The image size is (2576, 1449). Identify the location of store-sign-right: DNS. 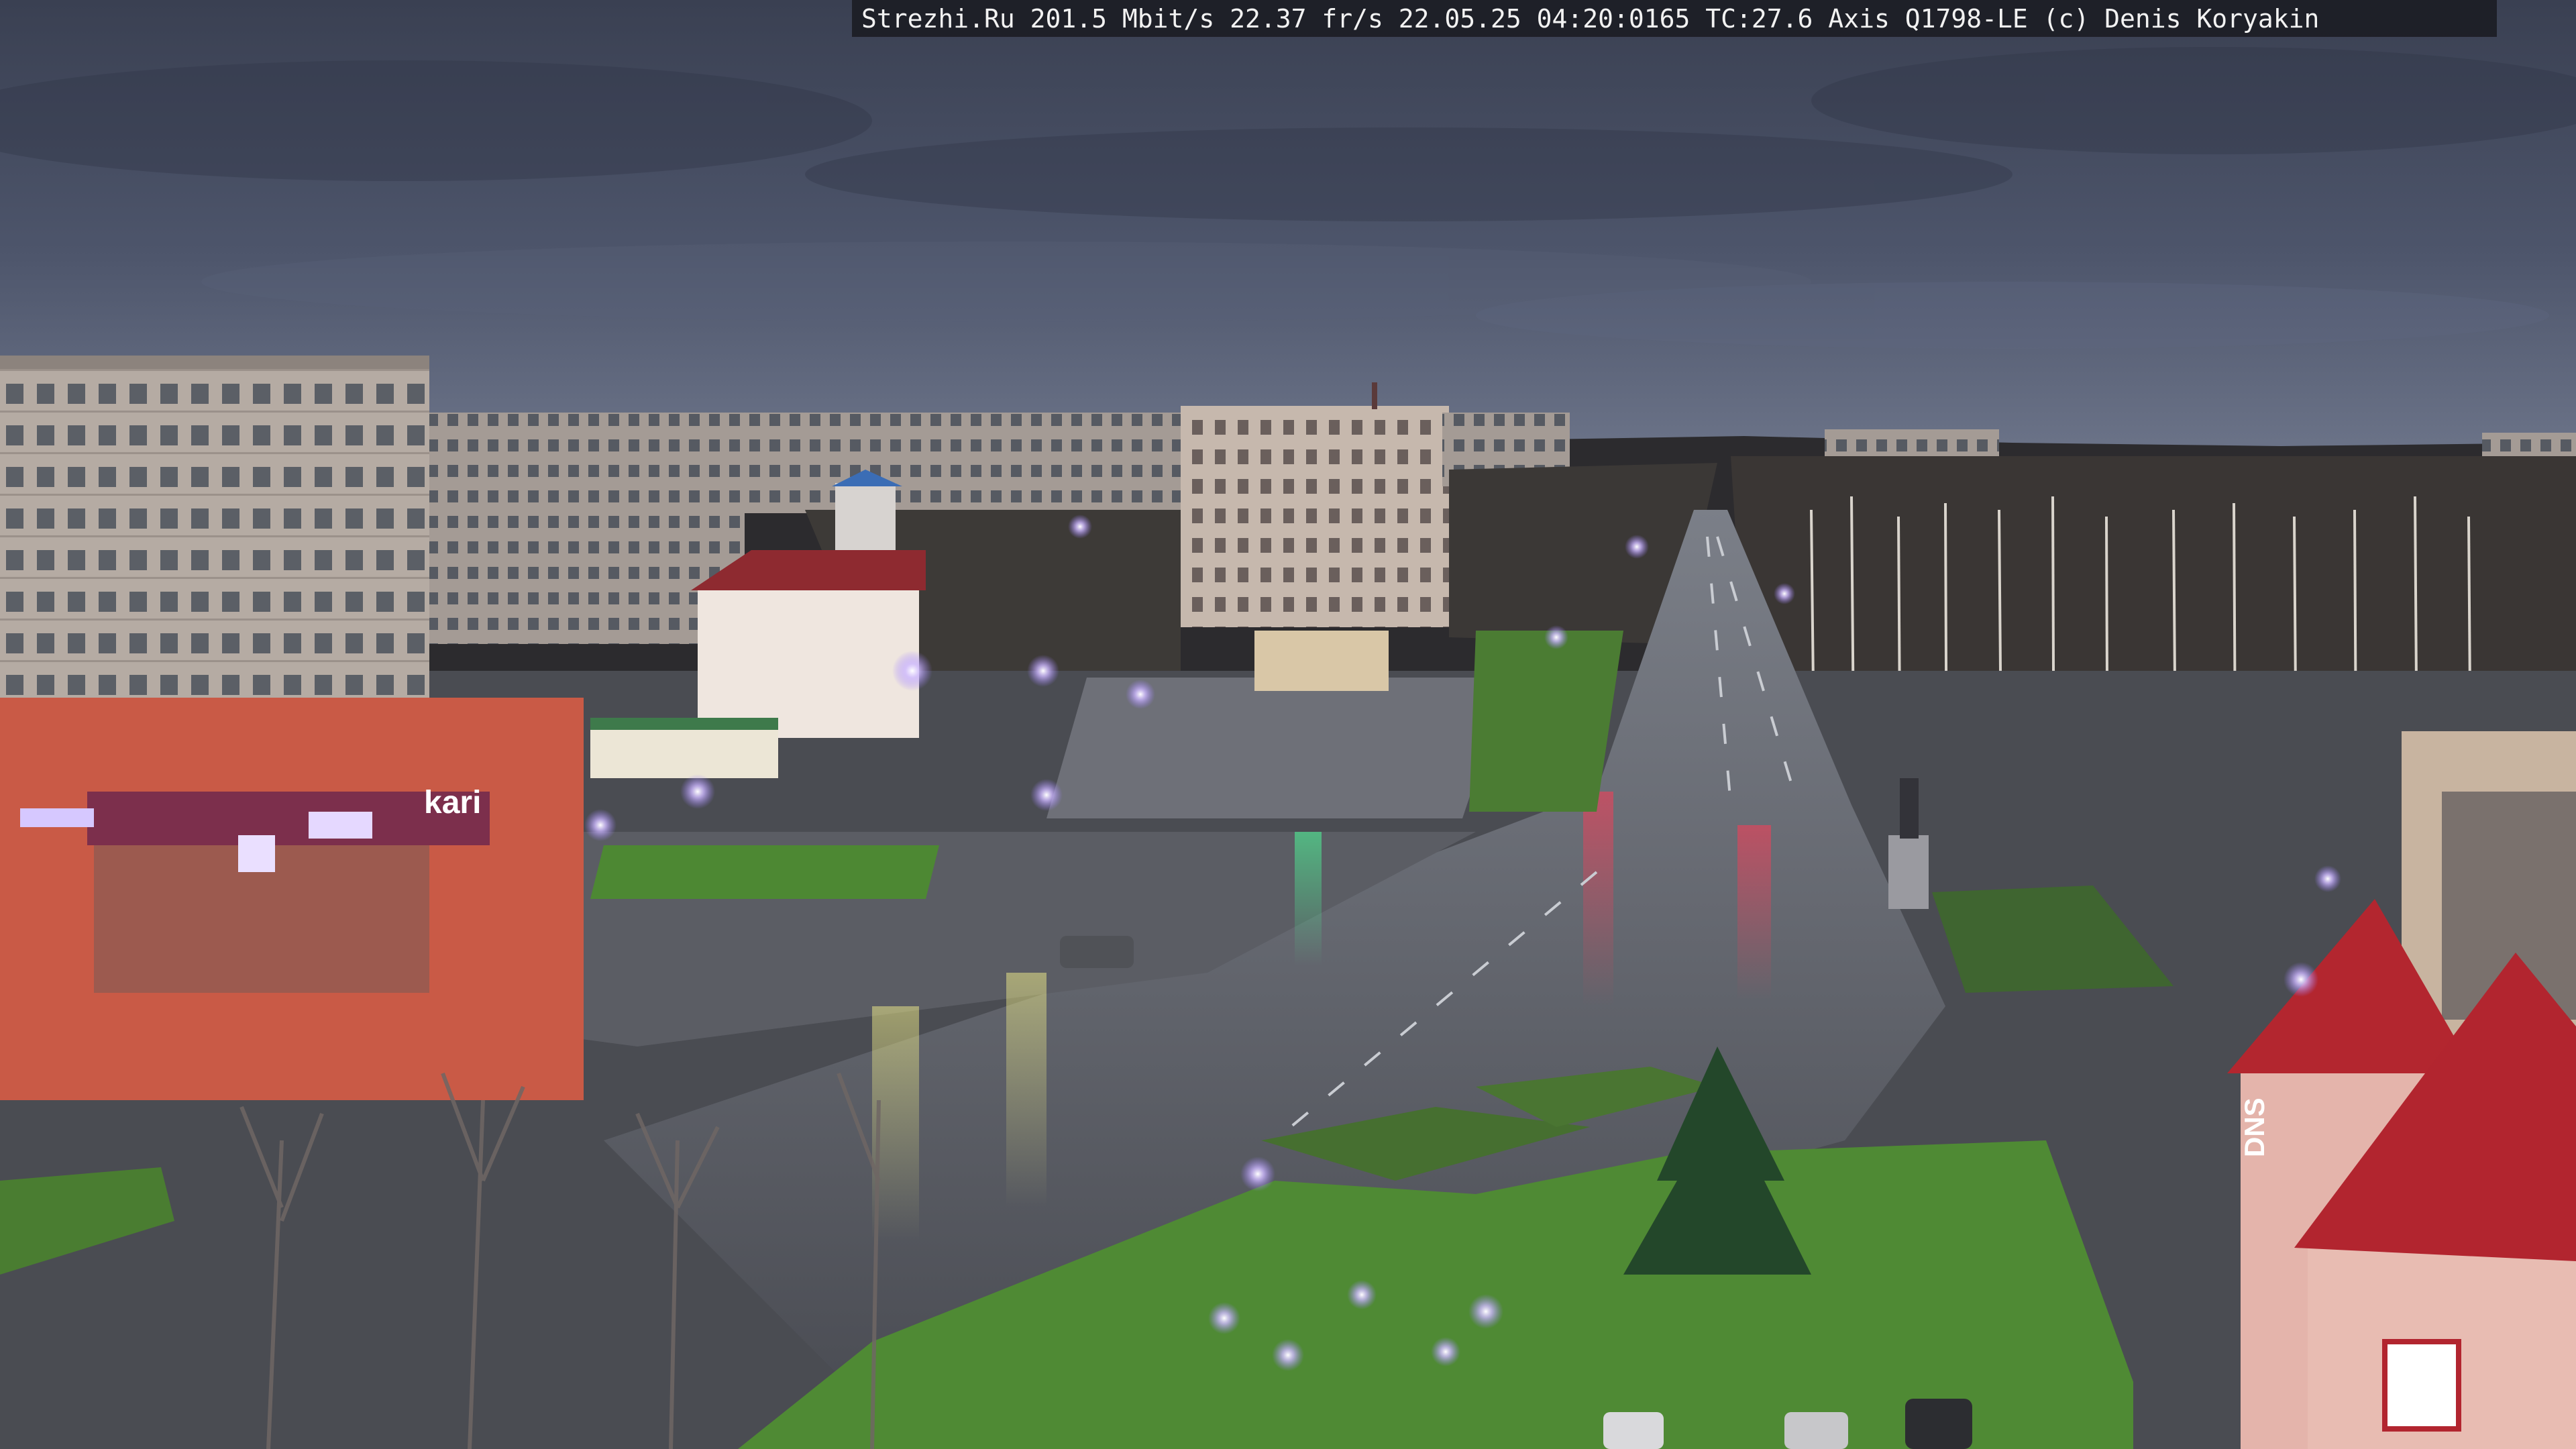
(2254, 1127).